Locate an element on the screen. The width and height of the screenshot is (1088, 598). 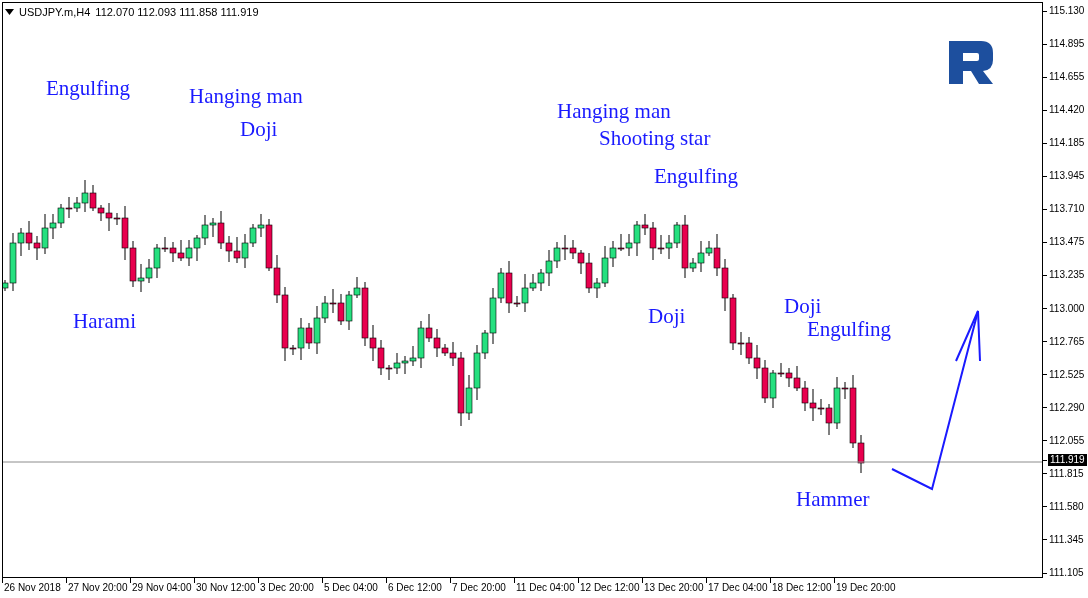
time-tick: 19 Dec 20:00 is located at coordinates (866, 588).